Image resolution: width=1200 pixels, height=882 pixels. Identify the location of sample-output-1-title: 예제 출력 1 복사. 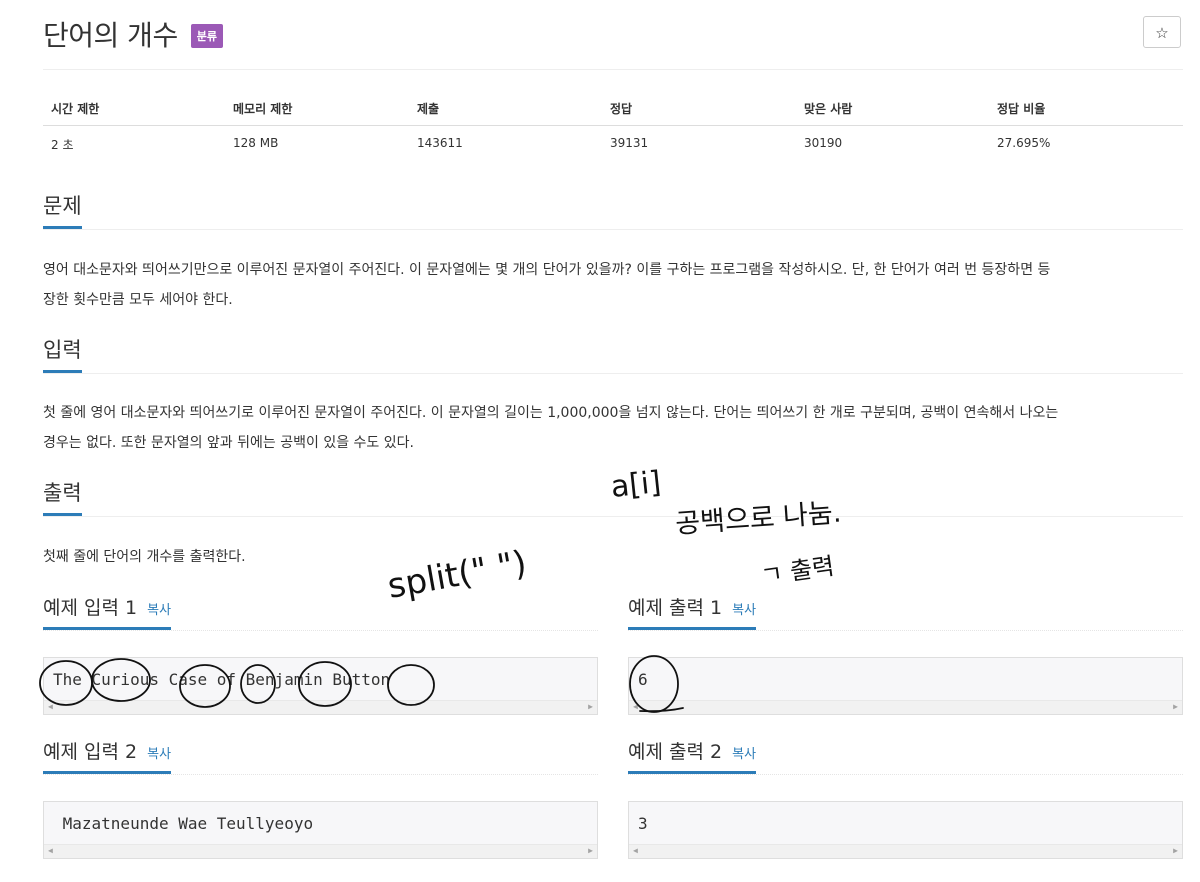
(692, 613).